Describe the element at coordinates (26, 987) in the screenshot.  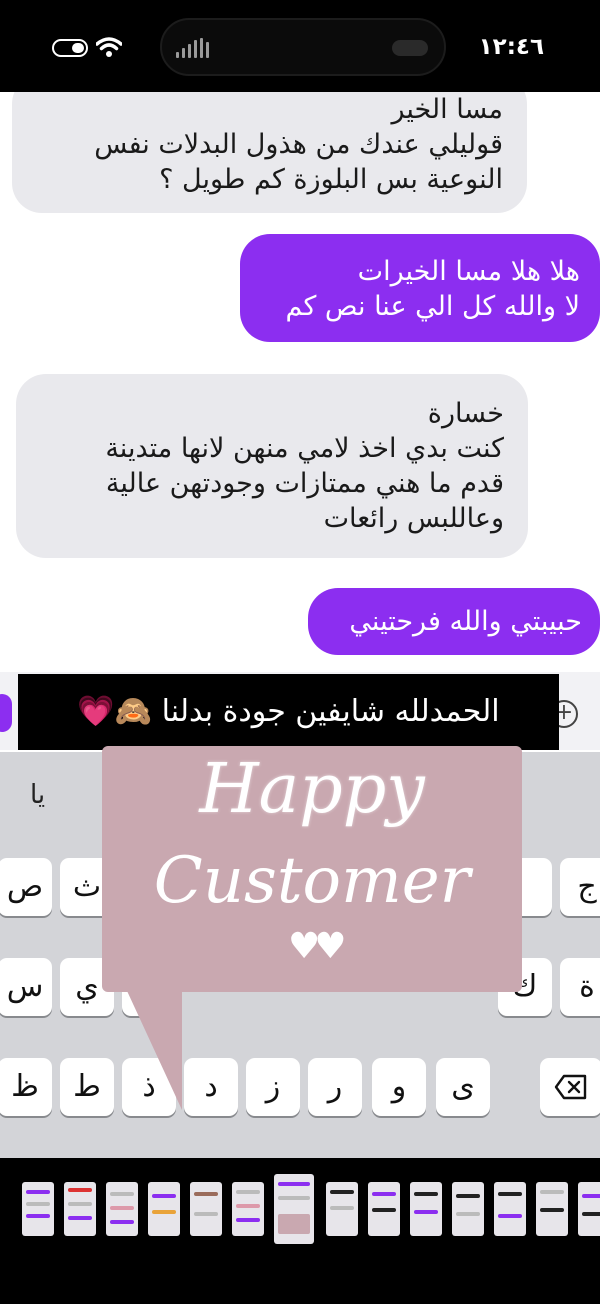
I see `key: س` at that location.